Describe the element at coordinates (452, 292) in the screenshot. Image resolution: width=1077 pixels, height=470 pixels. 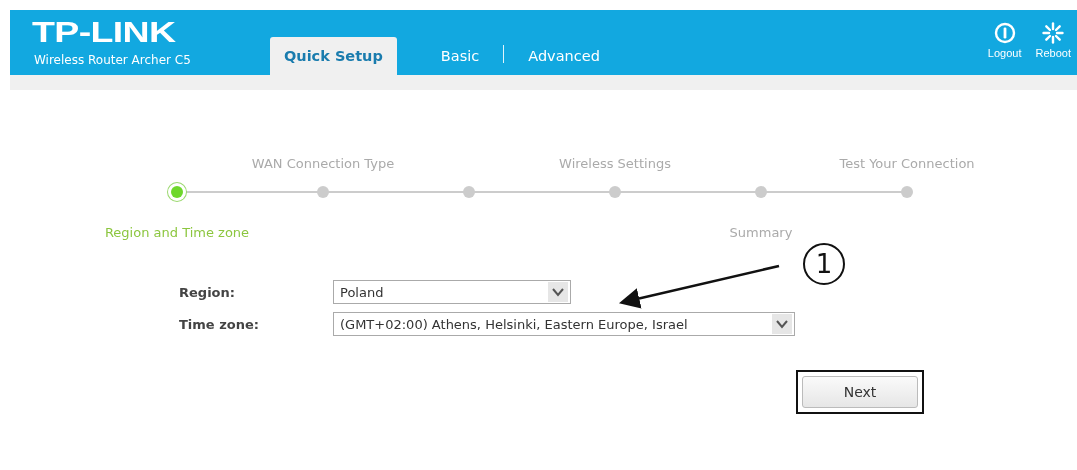
I see `dropdown: Poland` at that location.